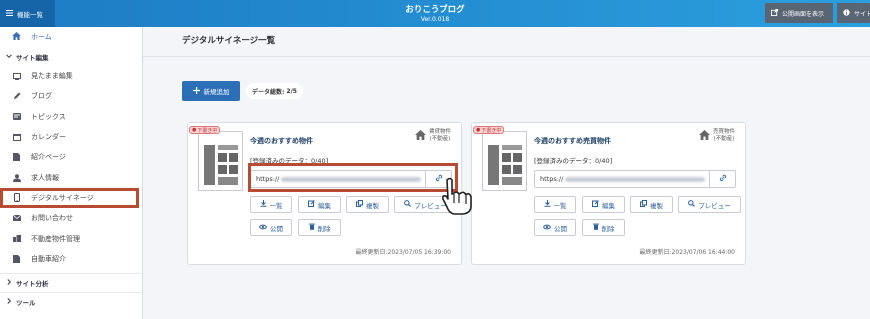 The width and height of the screenshot is (870, 319). I want to click on site-title: おりこうブログ, so click(435, 10).